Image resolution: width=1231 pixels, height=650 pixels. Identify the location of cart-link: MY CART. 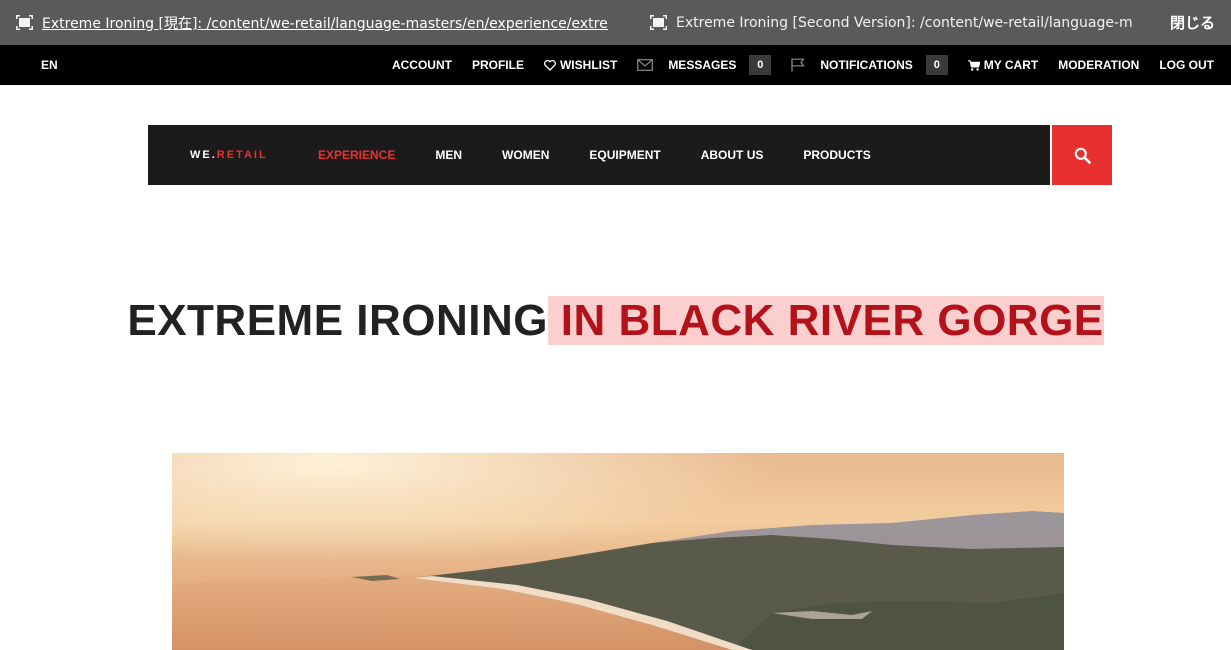
(1003, 65).